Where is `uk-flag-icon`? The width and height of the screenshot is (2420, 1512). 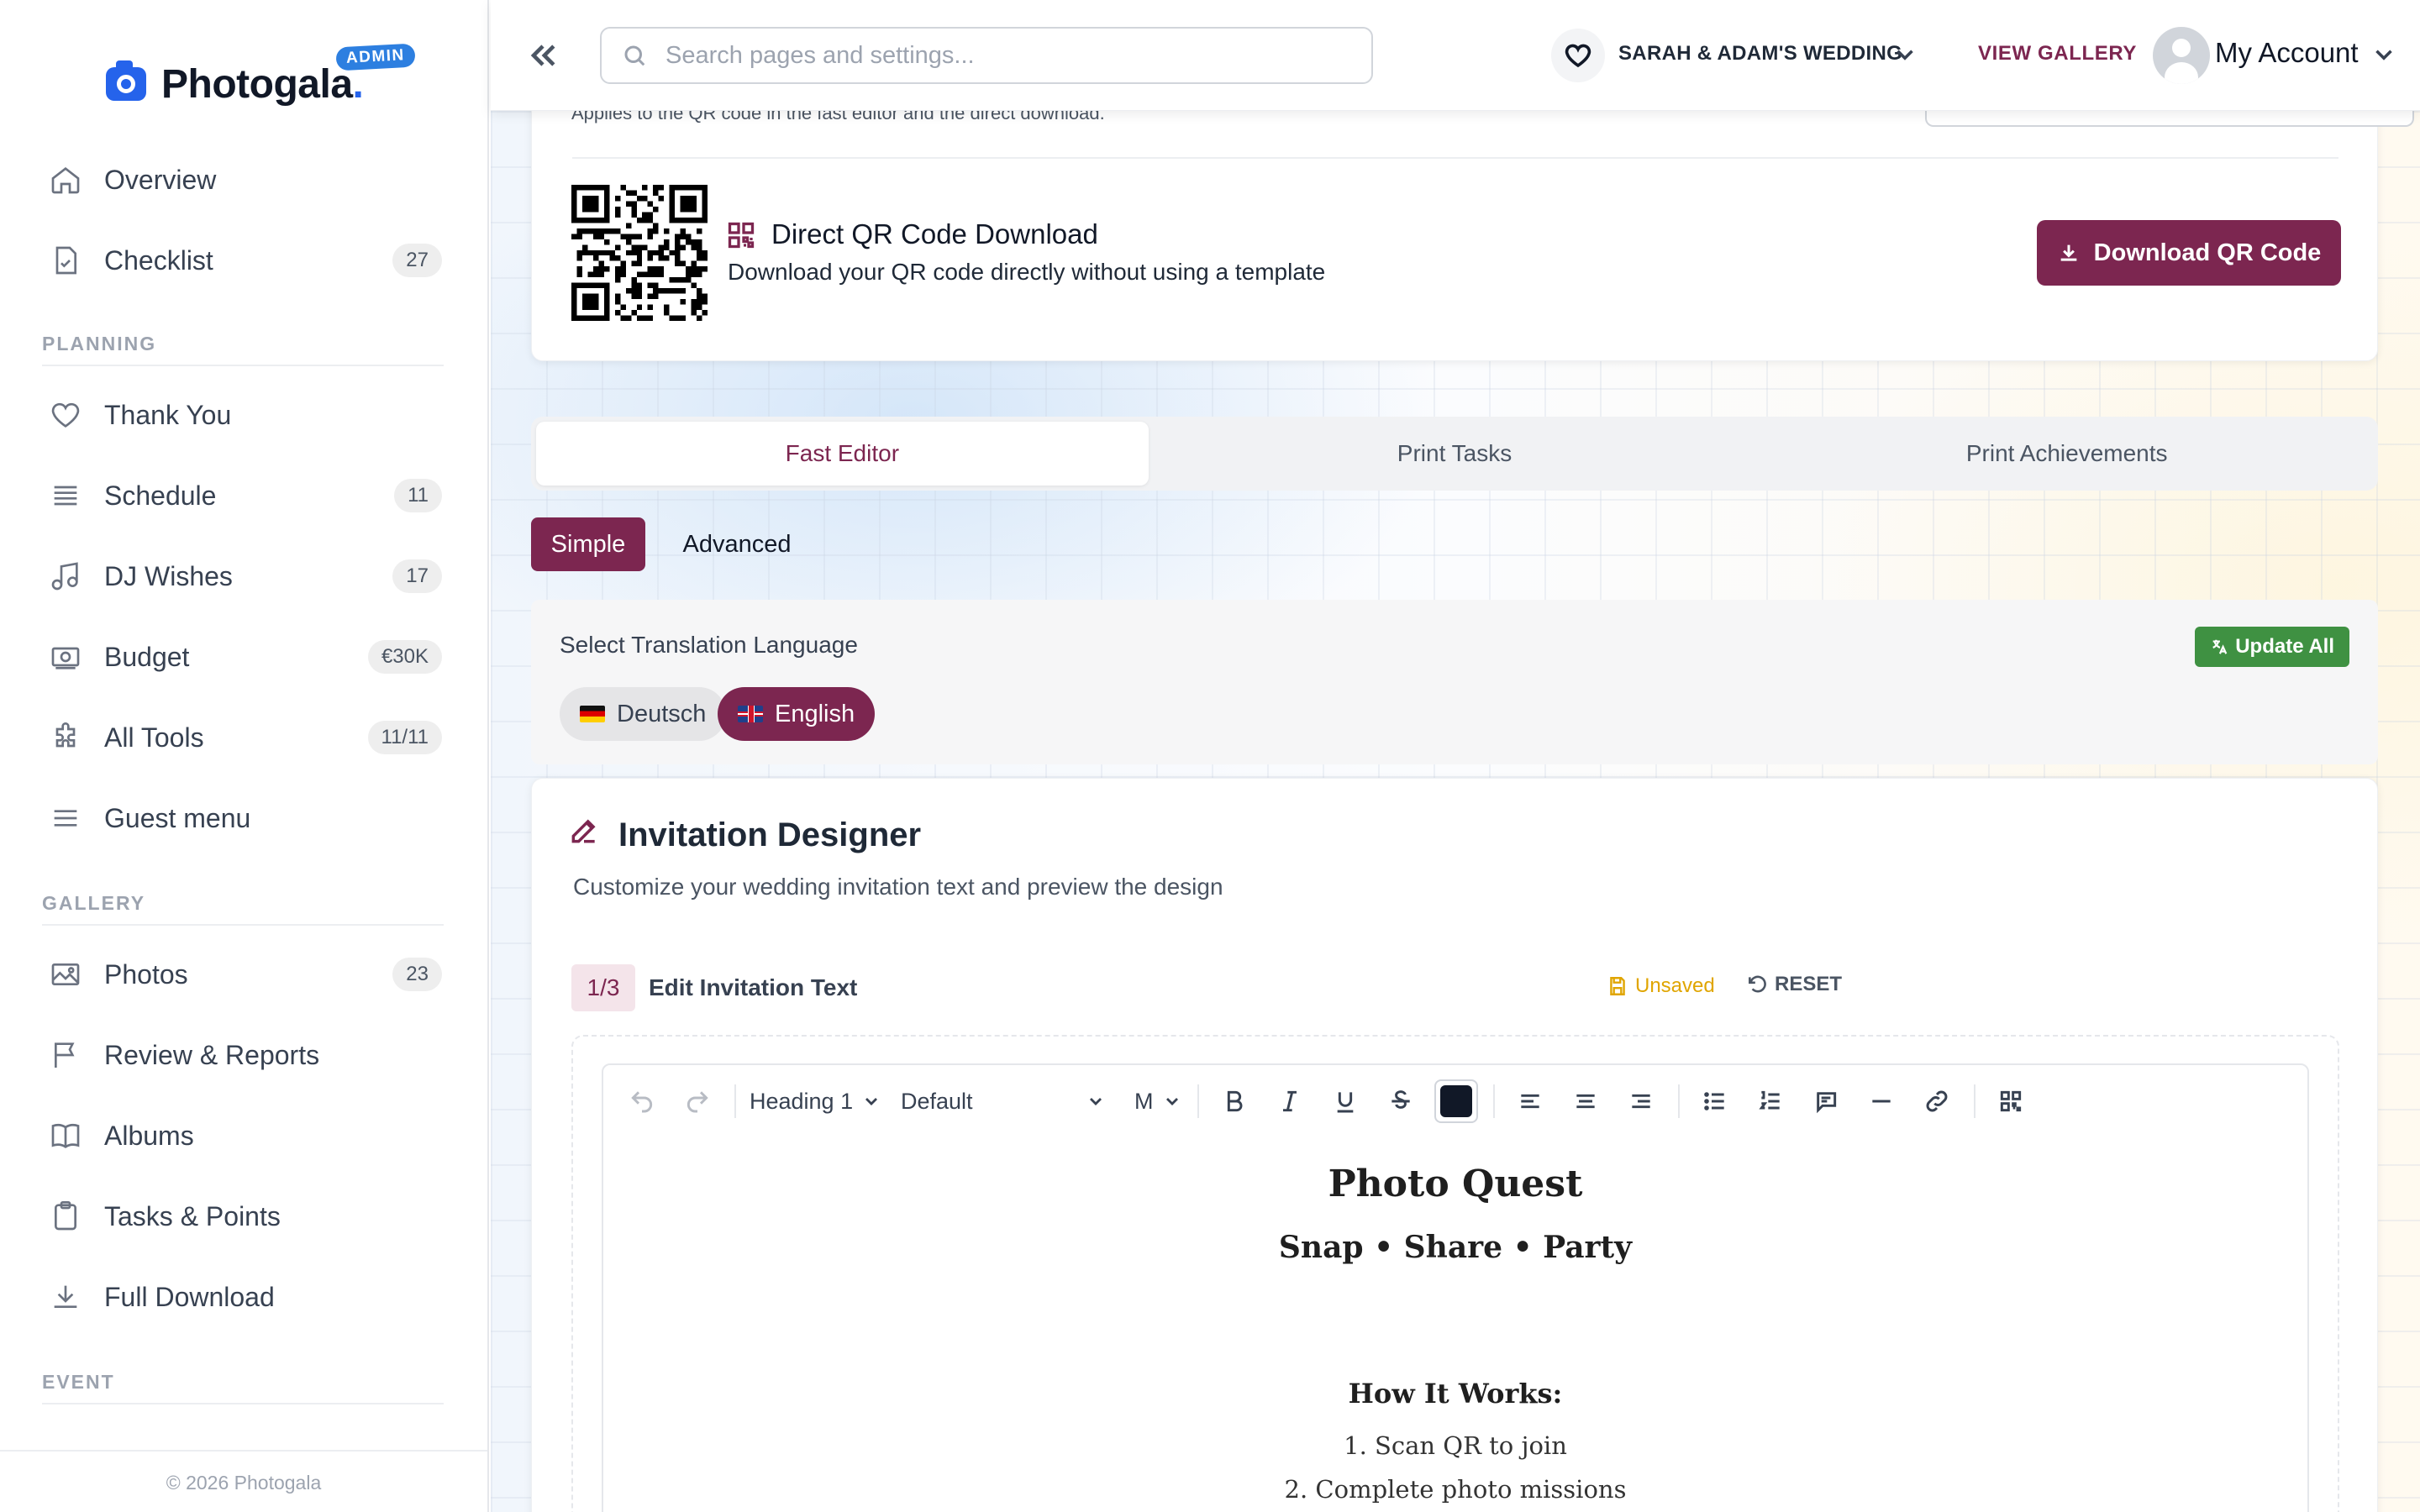 uk-flag-icon is located at coordinates (750, 714).